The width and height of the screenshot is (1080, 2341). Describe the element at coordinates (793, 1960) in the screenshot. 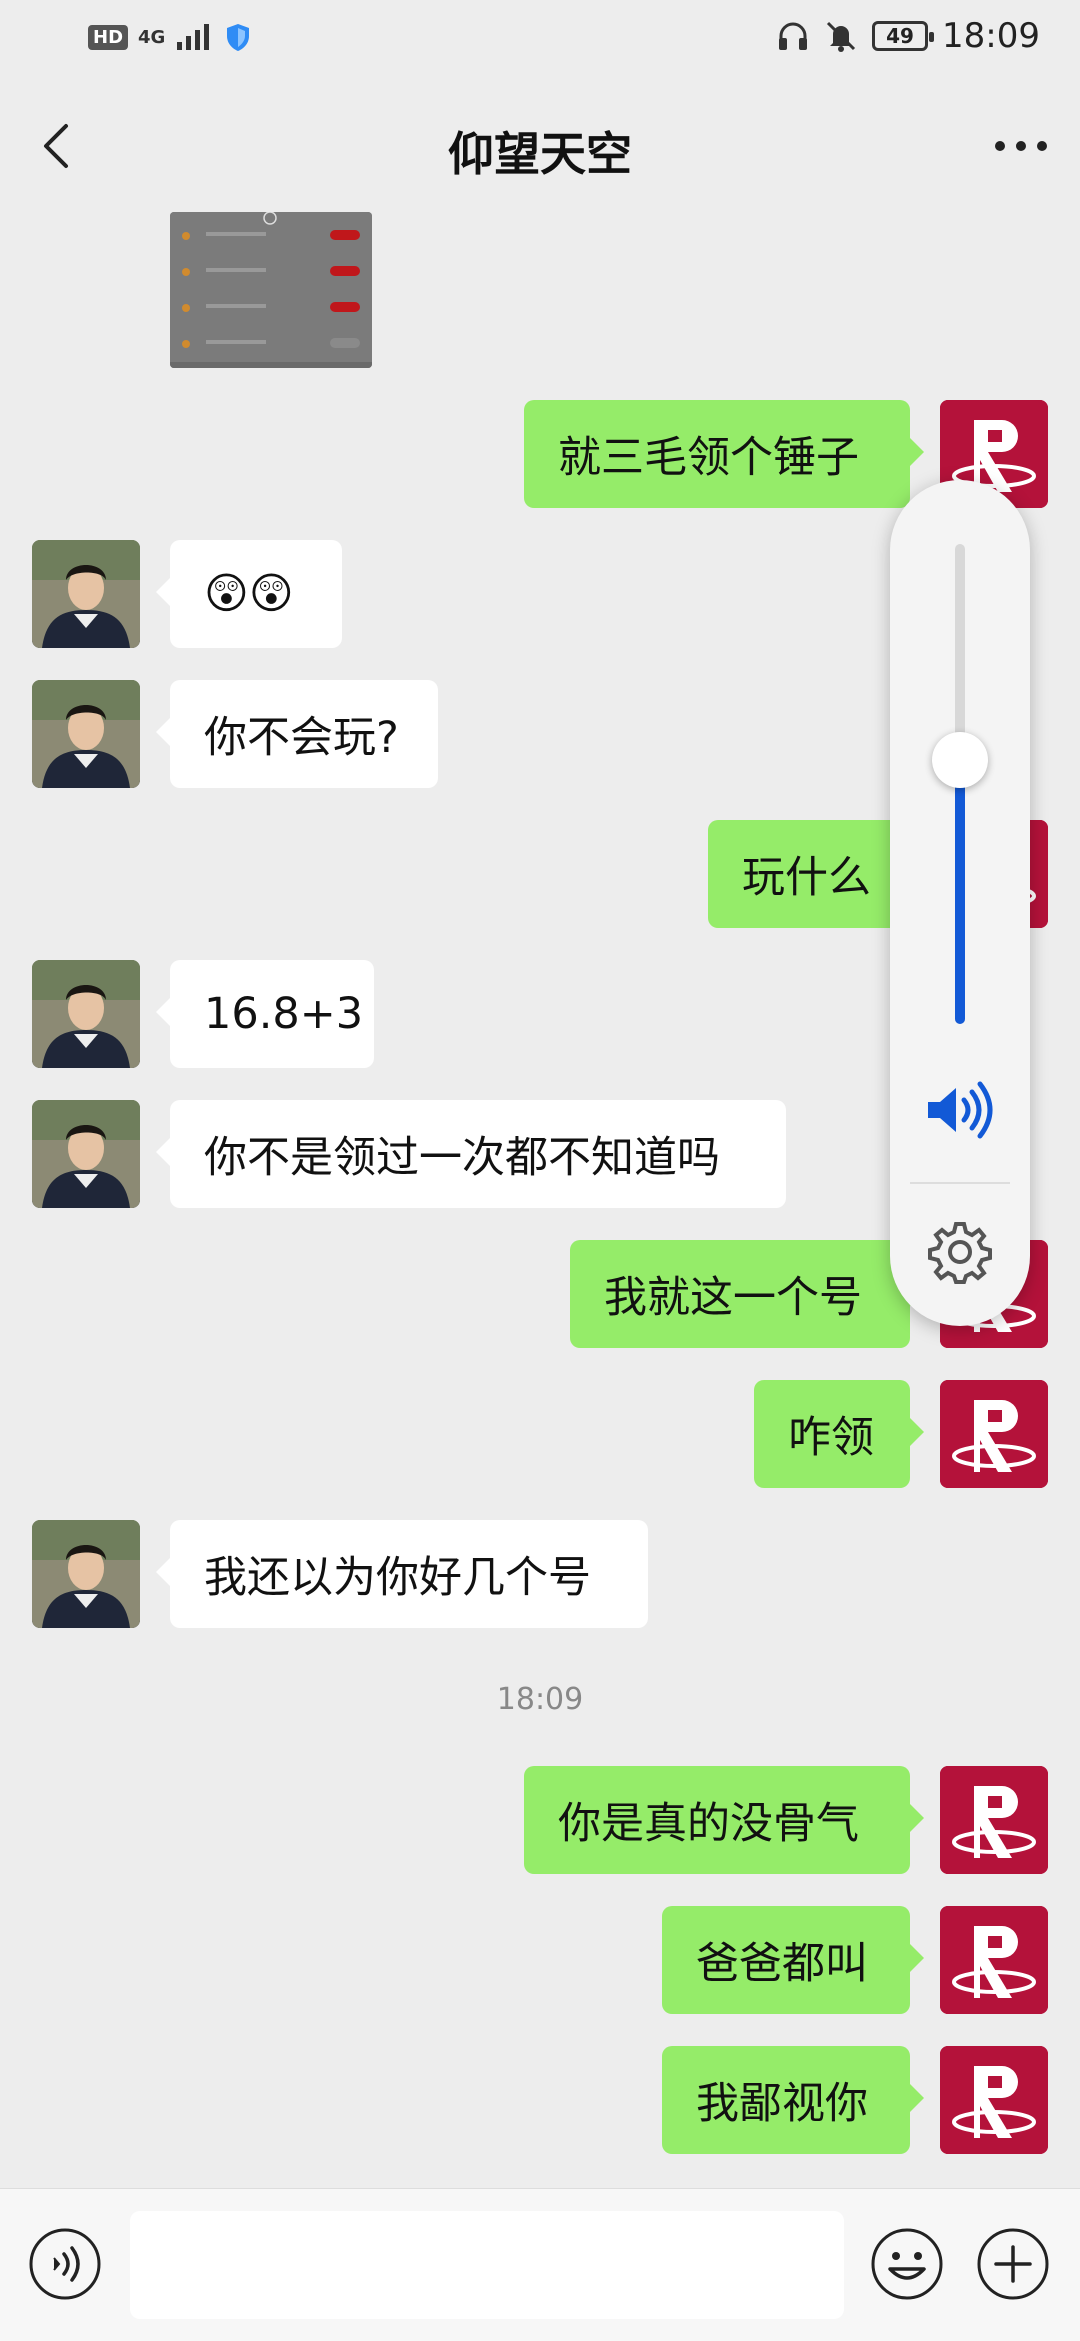

I see `message-bubble-outgoing: 爸爸都叫` at that location.